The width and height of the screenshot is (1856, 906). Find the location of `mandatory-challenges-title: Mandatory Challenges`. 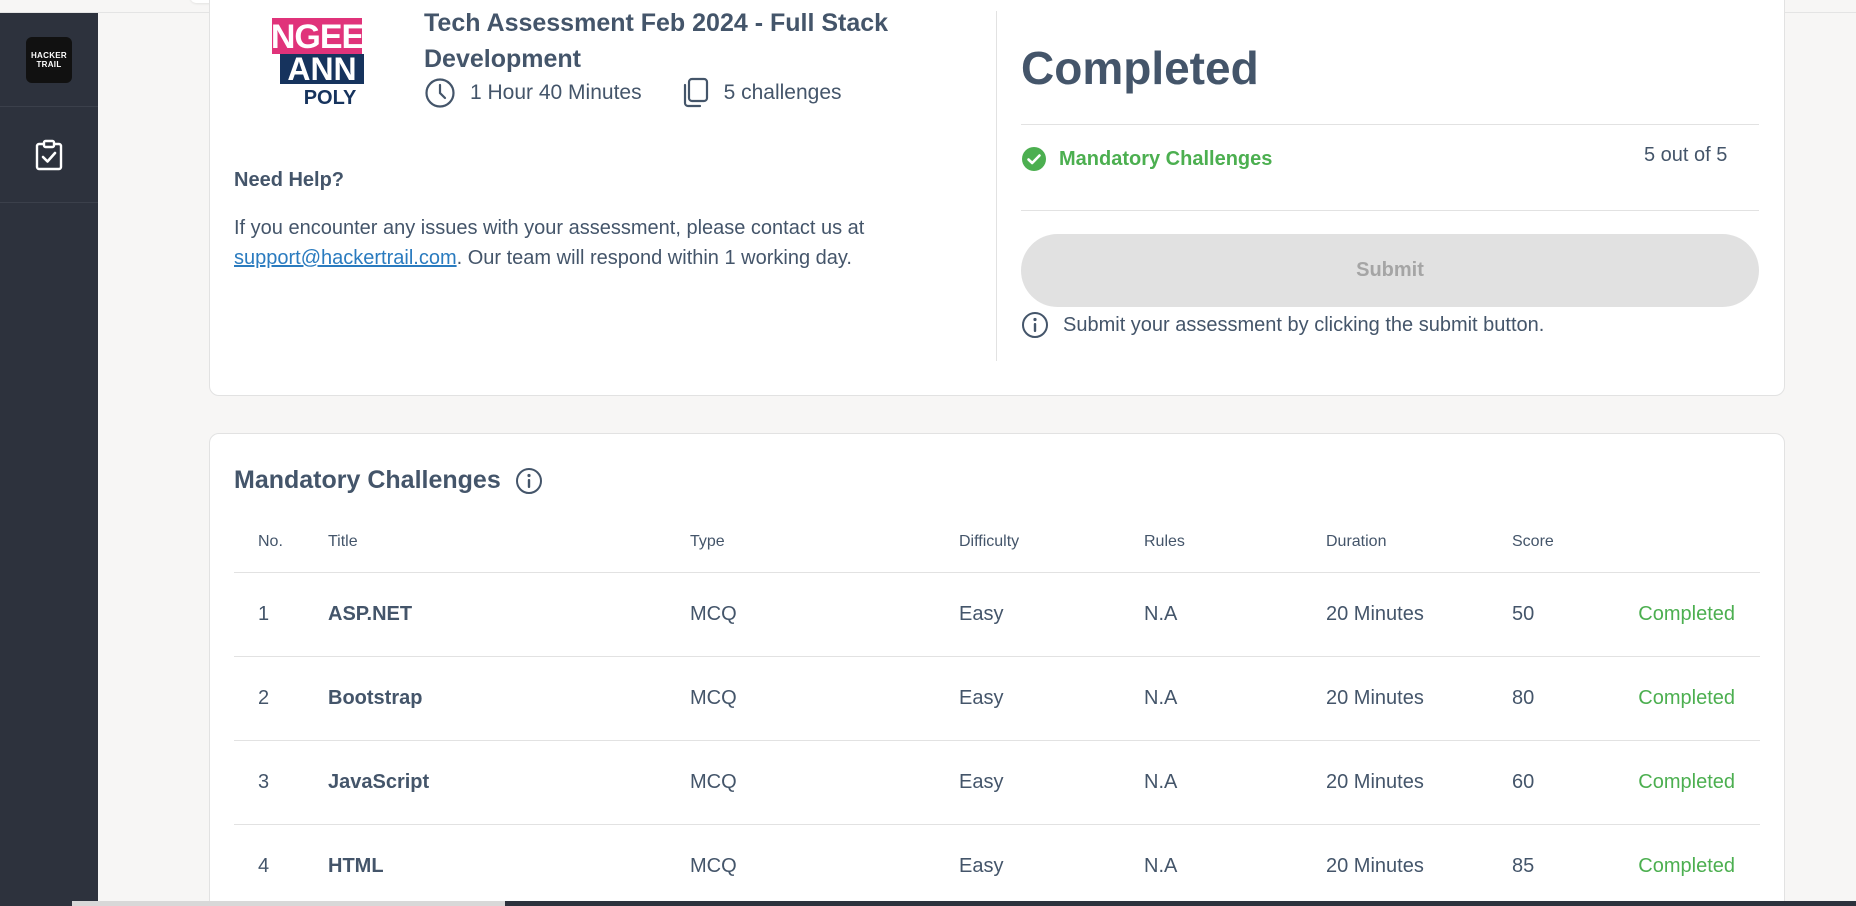

mandatory-challenges-title: Mandatory Challenges is located at coordinates (367, 480).